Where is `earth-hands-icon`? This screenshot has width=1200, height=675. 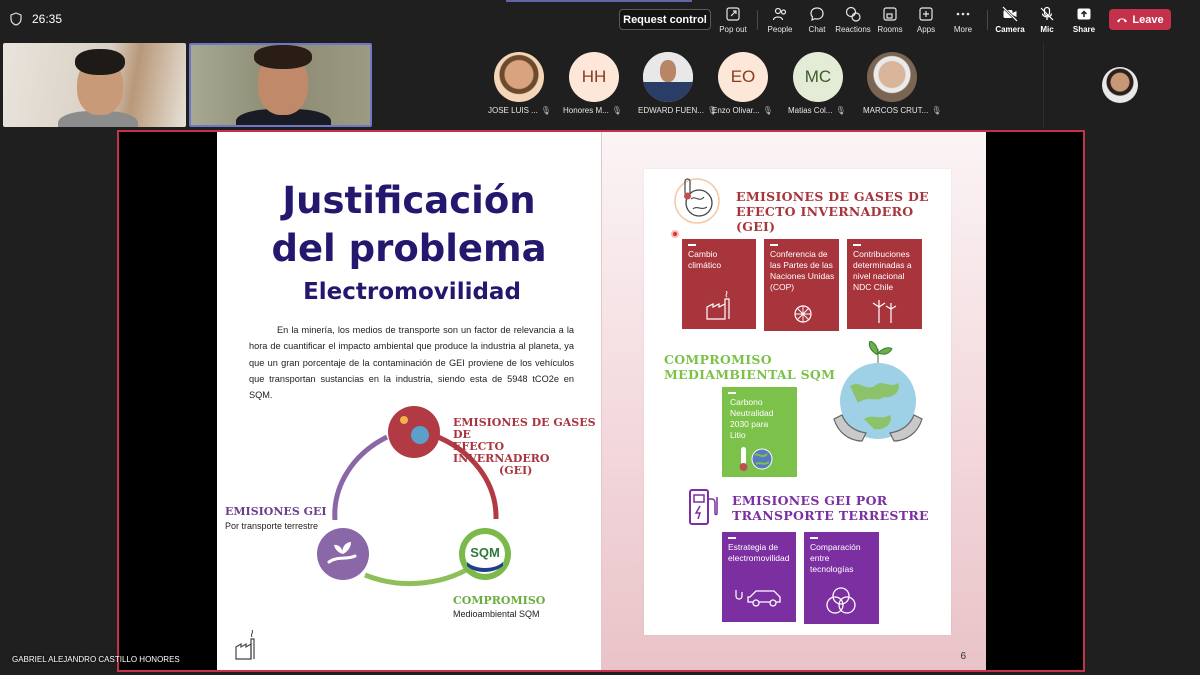 earth-hands-icon is located at coordinates (878, 391).